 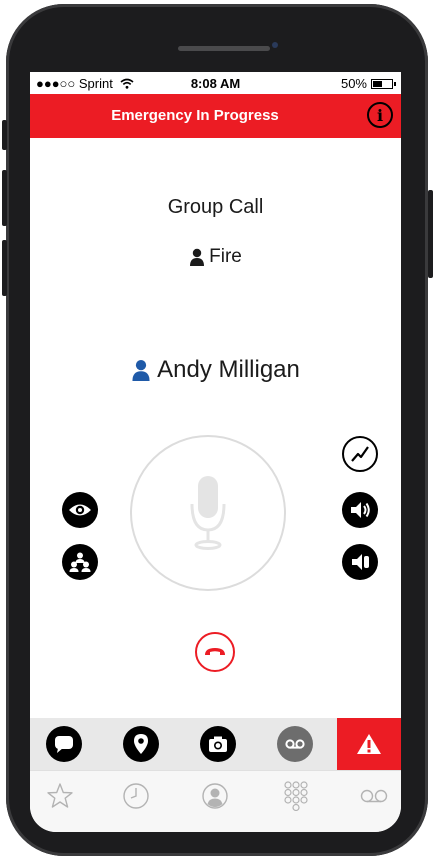 I want to click on location-icon, so click(x=141, y=744).